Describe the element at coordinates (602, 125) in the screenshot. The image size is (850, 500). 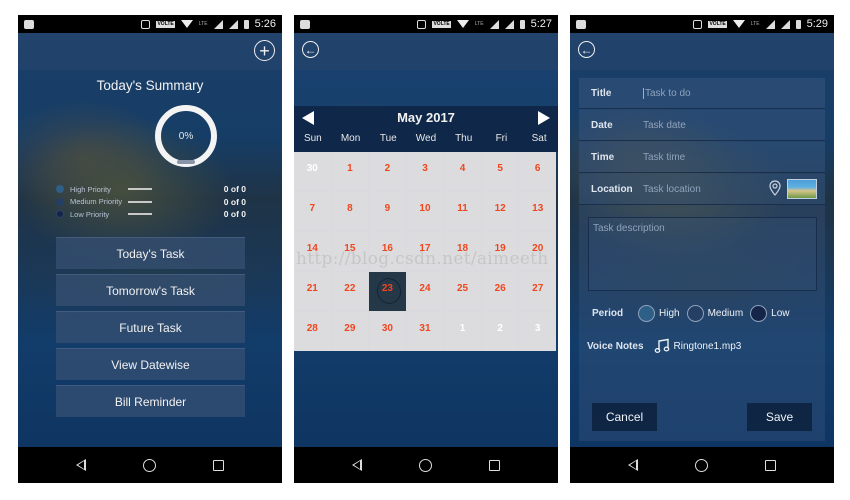
I see `date-label: Date` at that location.